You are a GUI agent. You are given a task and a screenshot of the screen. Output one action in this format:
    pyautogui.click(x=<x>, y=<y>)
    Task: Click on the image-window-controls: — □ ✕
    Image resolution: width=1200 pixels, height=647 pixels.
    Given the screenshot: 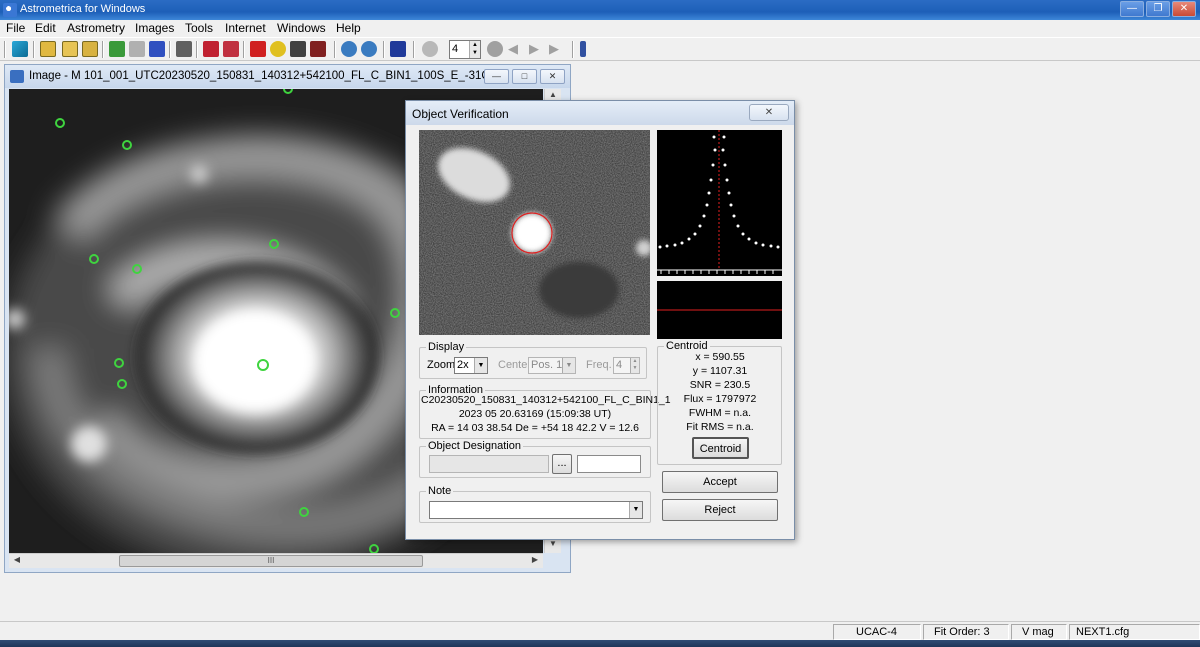 What is the action you would take?
    pyautogui.click(x=524, y=76)
    